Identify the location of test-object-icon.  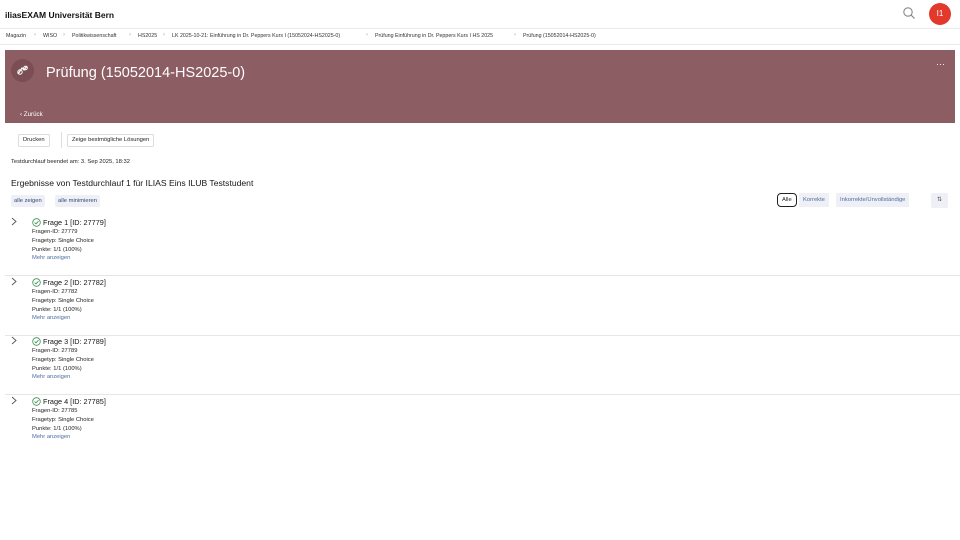
(22, 70).